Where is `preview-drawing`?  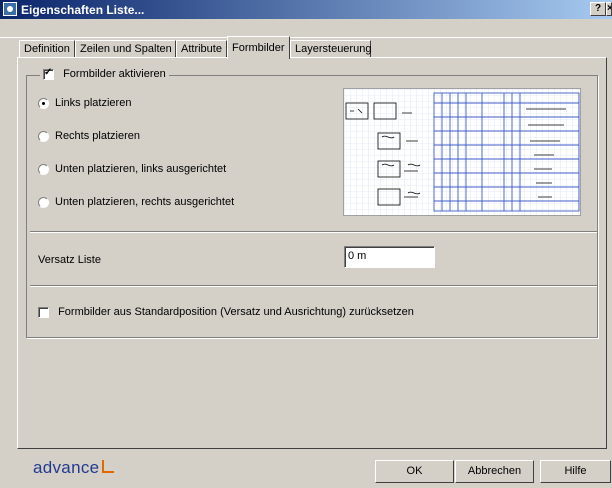
preview-drawing is located at coordinates (462, 152).